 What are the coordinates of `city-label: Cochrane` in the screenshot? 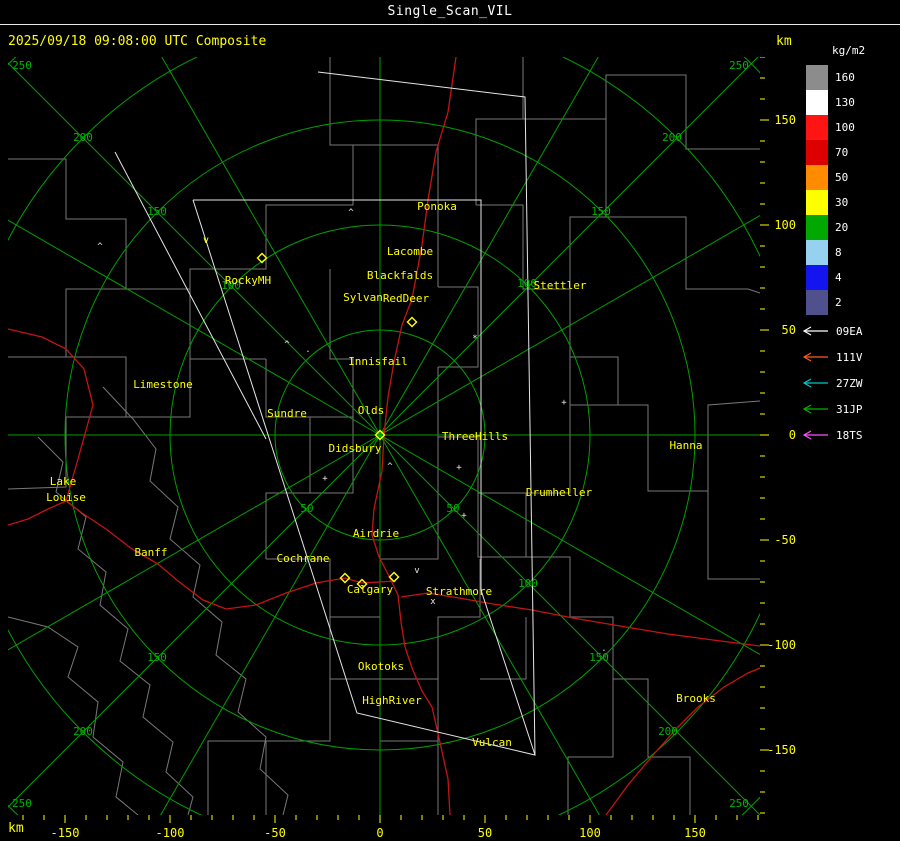 It's located at (303, 558).